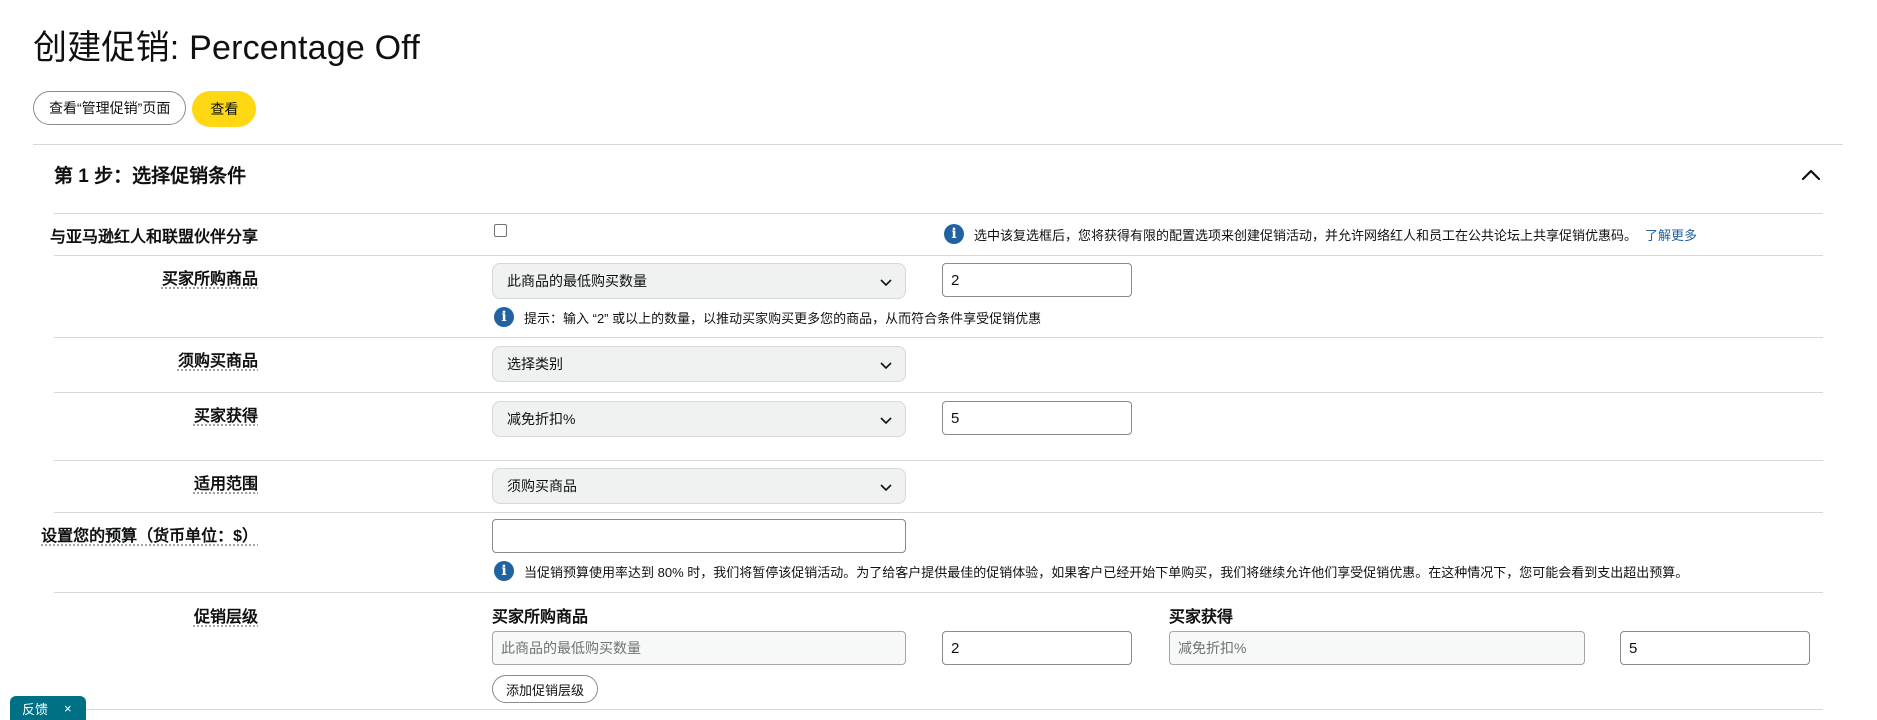  What do you see at coordinates (226, 48) in the screenshot?
I see `page-title: 创建促销: Percentage Off` at bounding box center [226, 48].